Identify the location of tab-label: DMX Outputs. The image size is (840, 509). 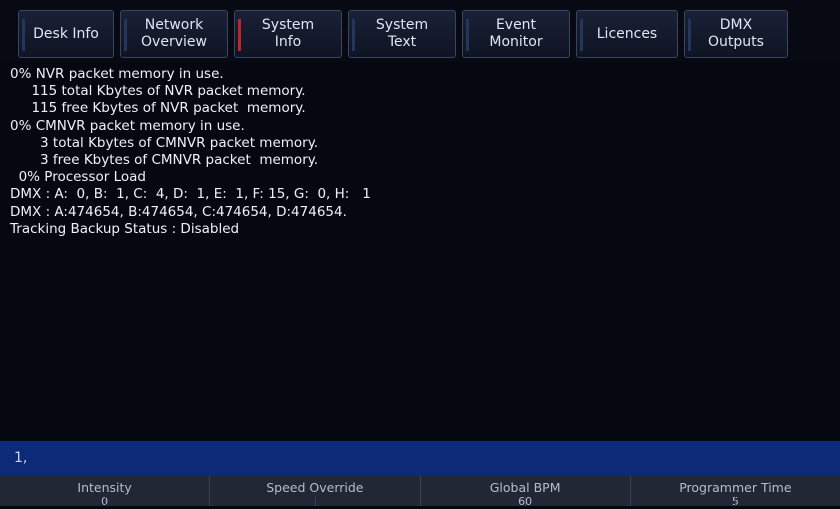
(736, 33).